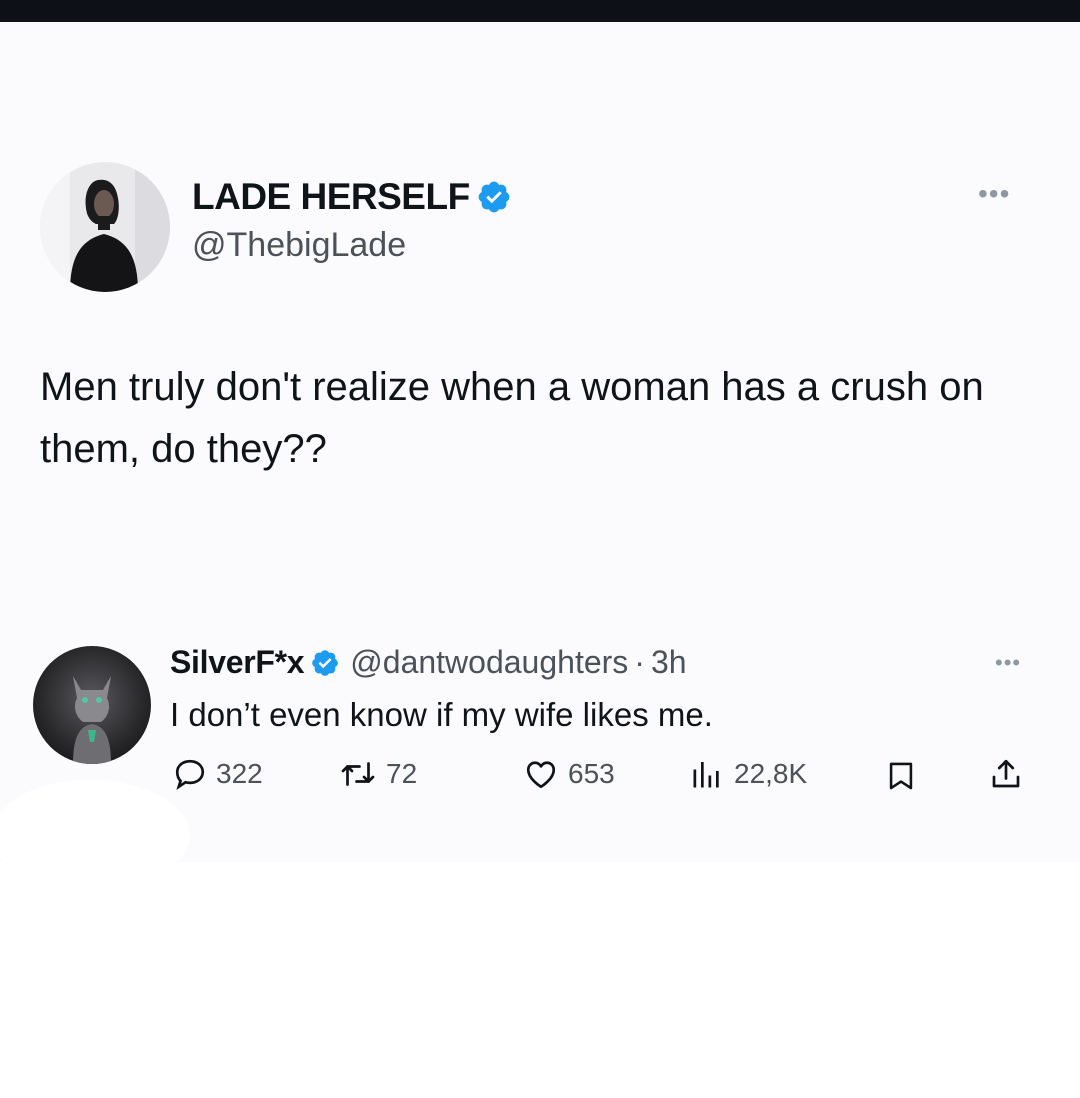  I want to click on reply-author-avatar, so click(92, 705).